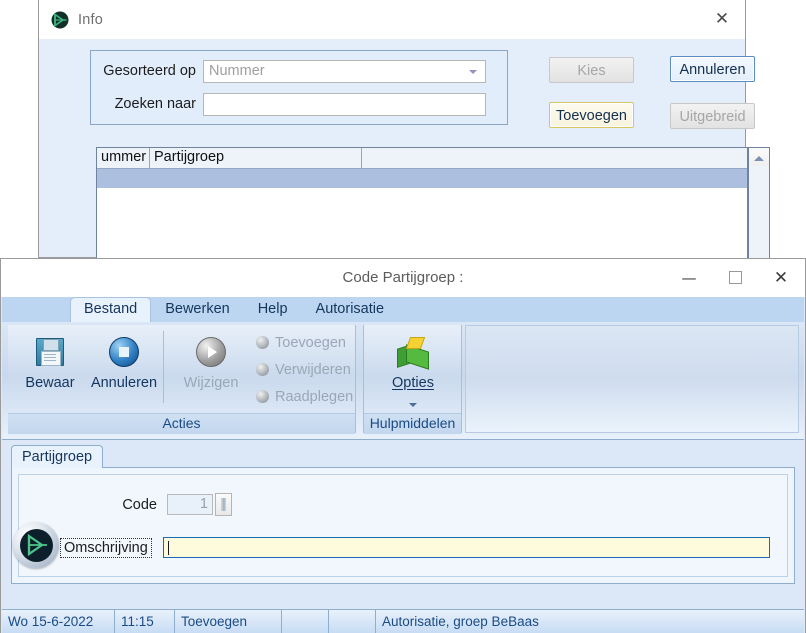  Describe the element at coordinates (350, 310) in the screenshot. I see `tab-autorisatie: Autorisatie` at that location.